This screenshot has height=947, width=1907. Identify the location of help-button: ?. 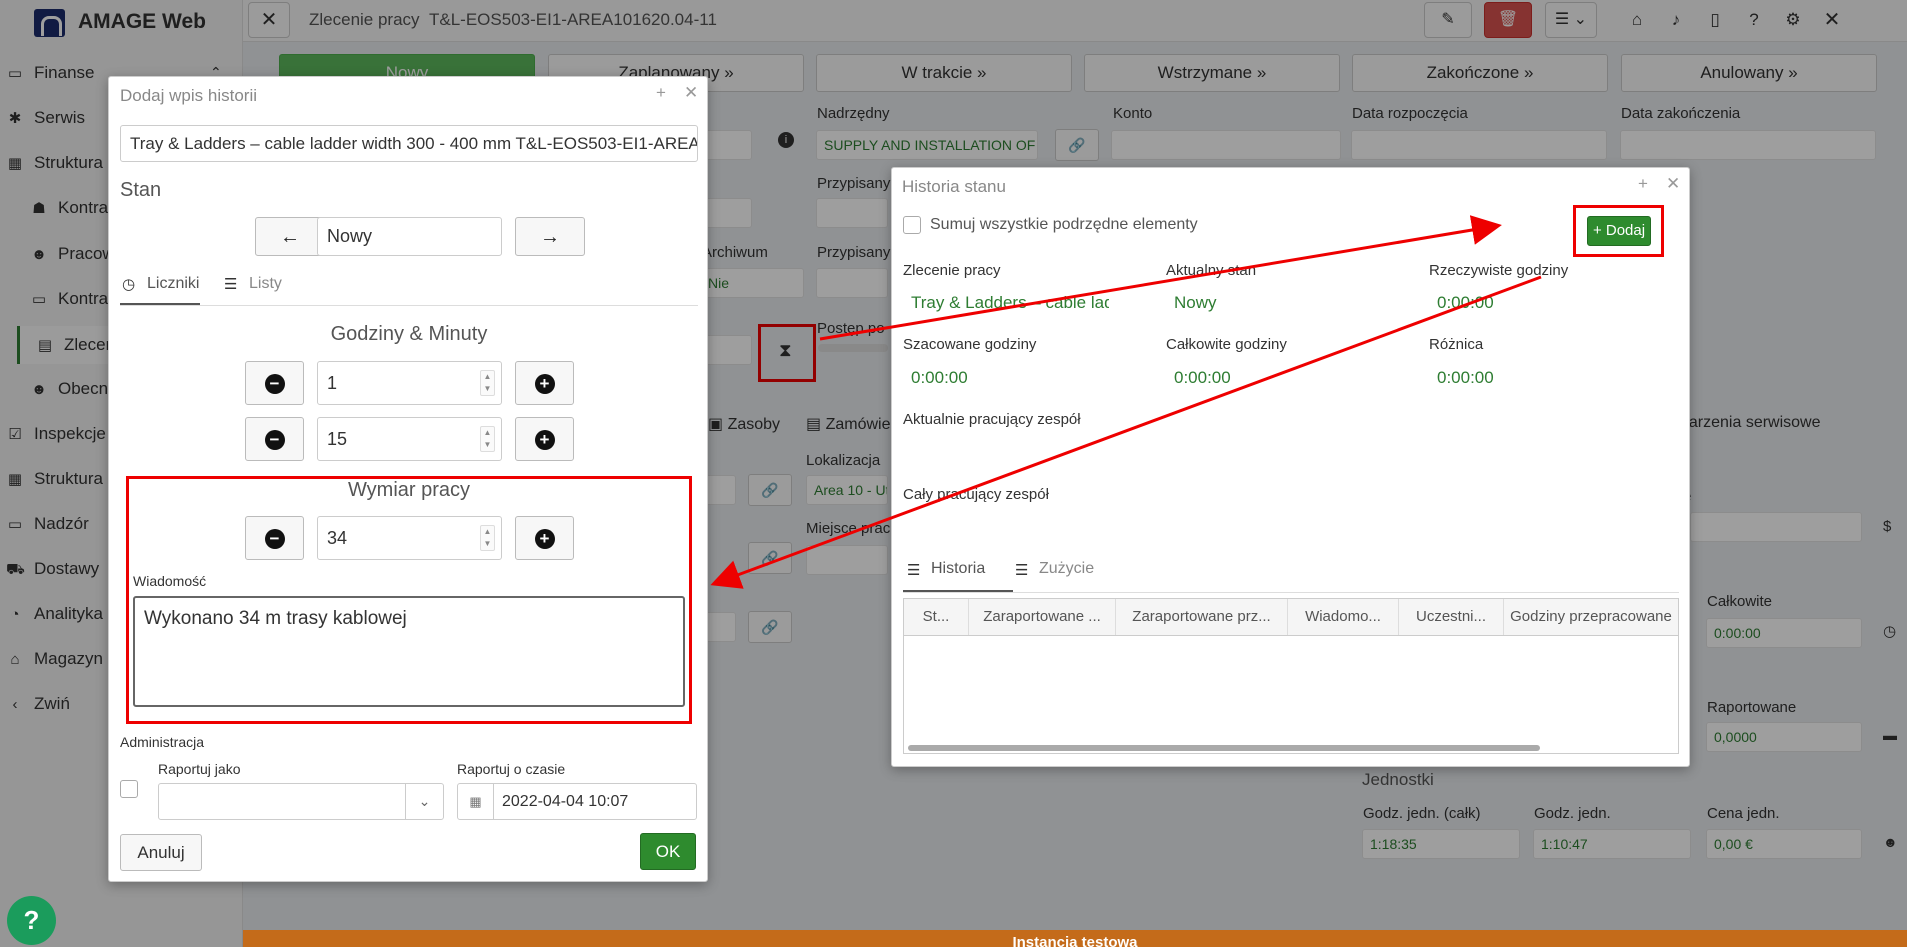
(31, 920).